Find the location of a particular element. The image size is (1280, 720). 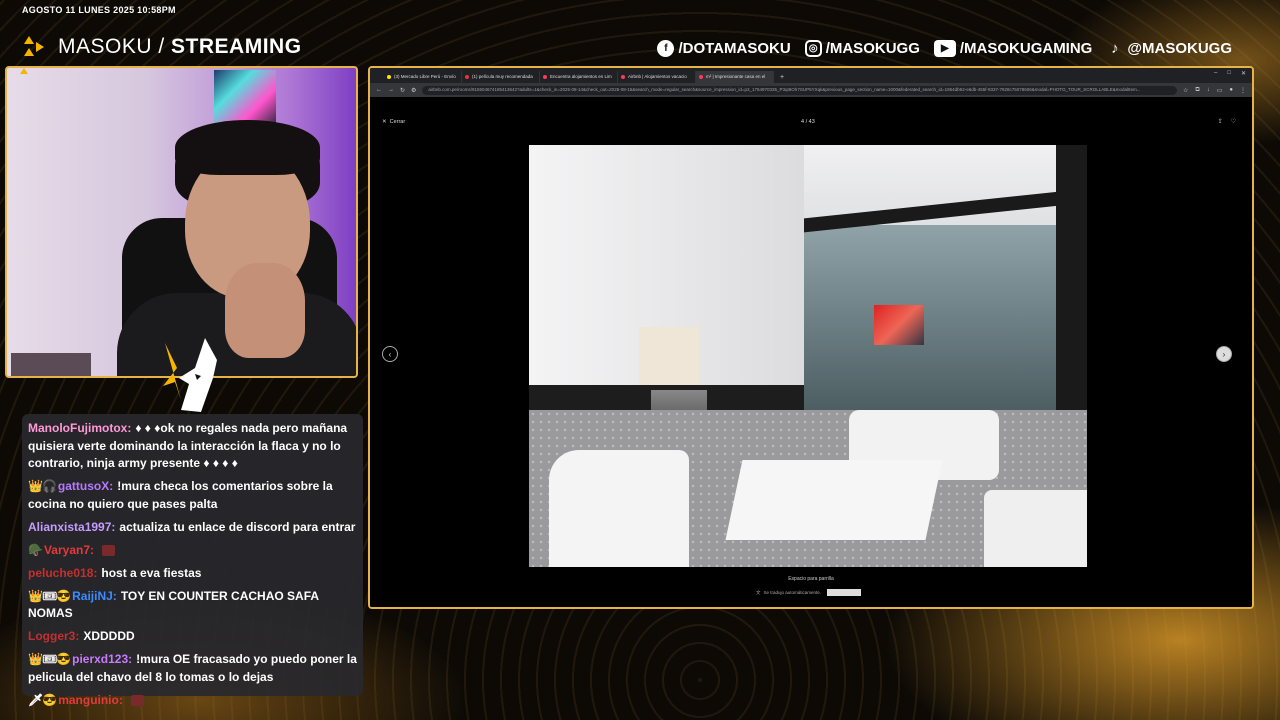

chat-message: 🪖 Varyan7: is located at coordinates (192, 551).